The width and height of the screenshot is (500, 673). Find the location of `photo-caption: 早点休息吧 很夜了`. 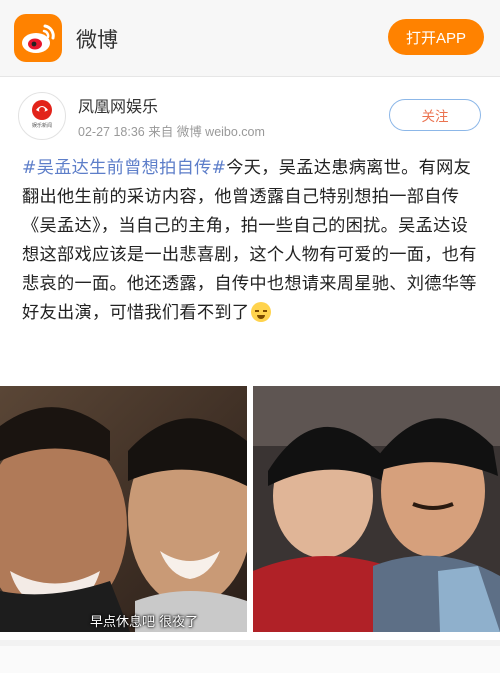

photo-caption: 早点休息吧 很夜了 is located at coordinates (144, 622).